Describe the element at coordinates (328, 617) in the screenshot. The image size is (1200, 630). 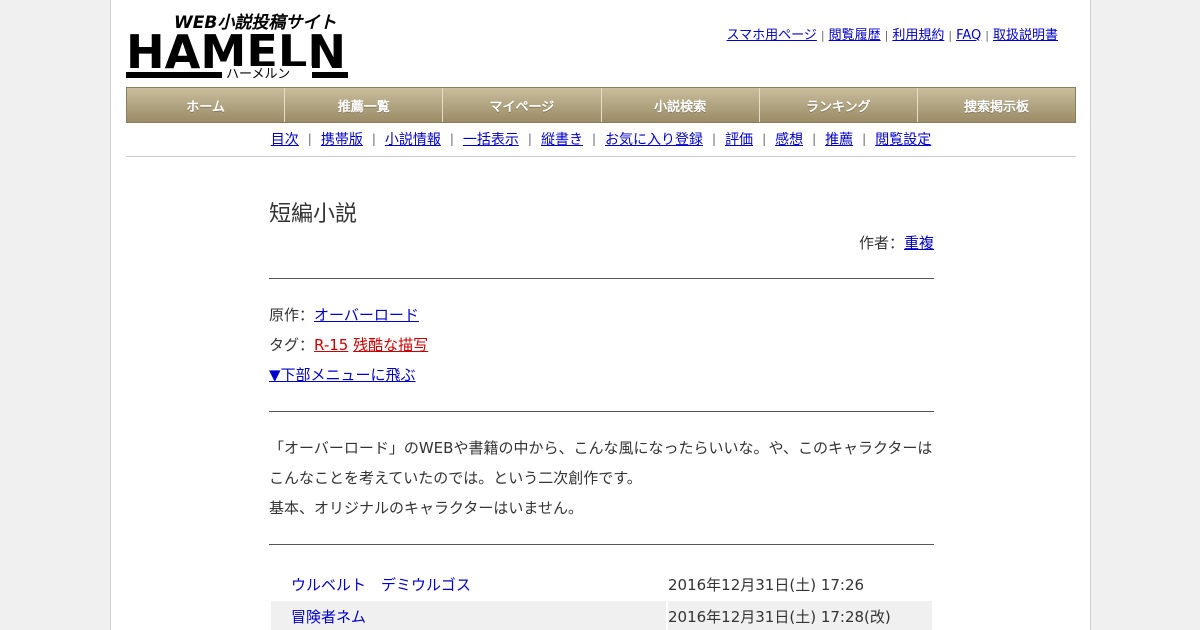
I see `chapter-link: 冒険者ネム` at that location.